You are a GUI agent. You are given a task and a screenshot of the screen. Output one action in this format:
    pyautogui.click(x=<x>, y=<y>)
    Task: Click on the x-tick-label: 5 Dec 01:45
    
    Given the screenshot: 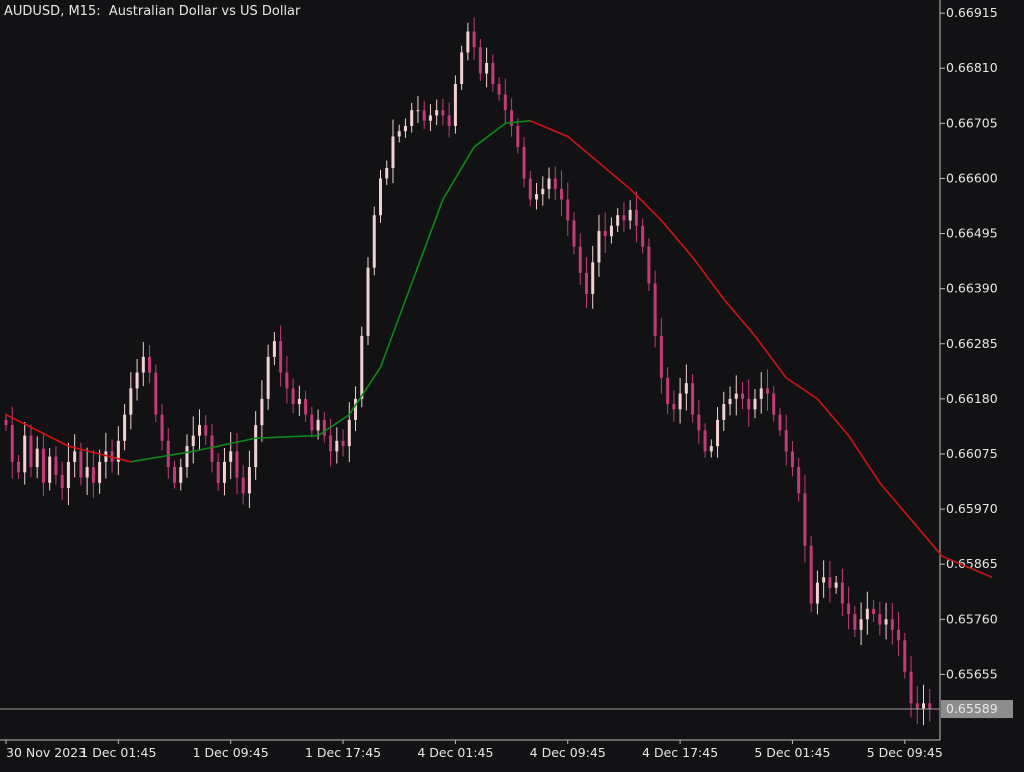 What is the action you would take?
    pyautogui.click(x=792, y=752)
    